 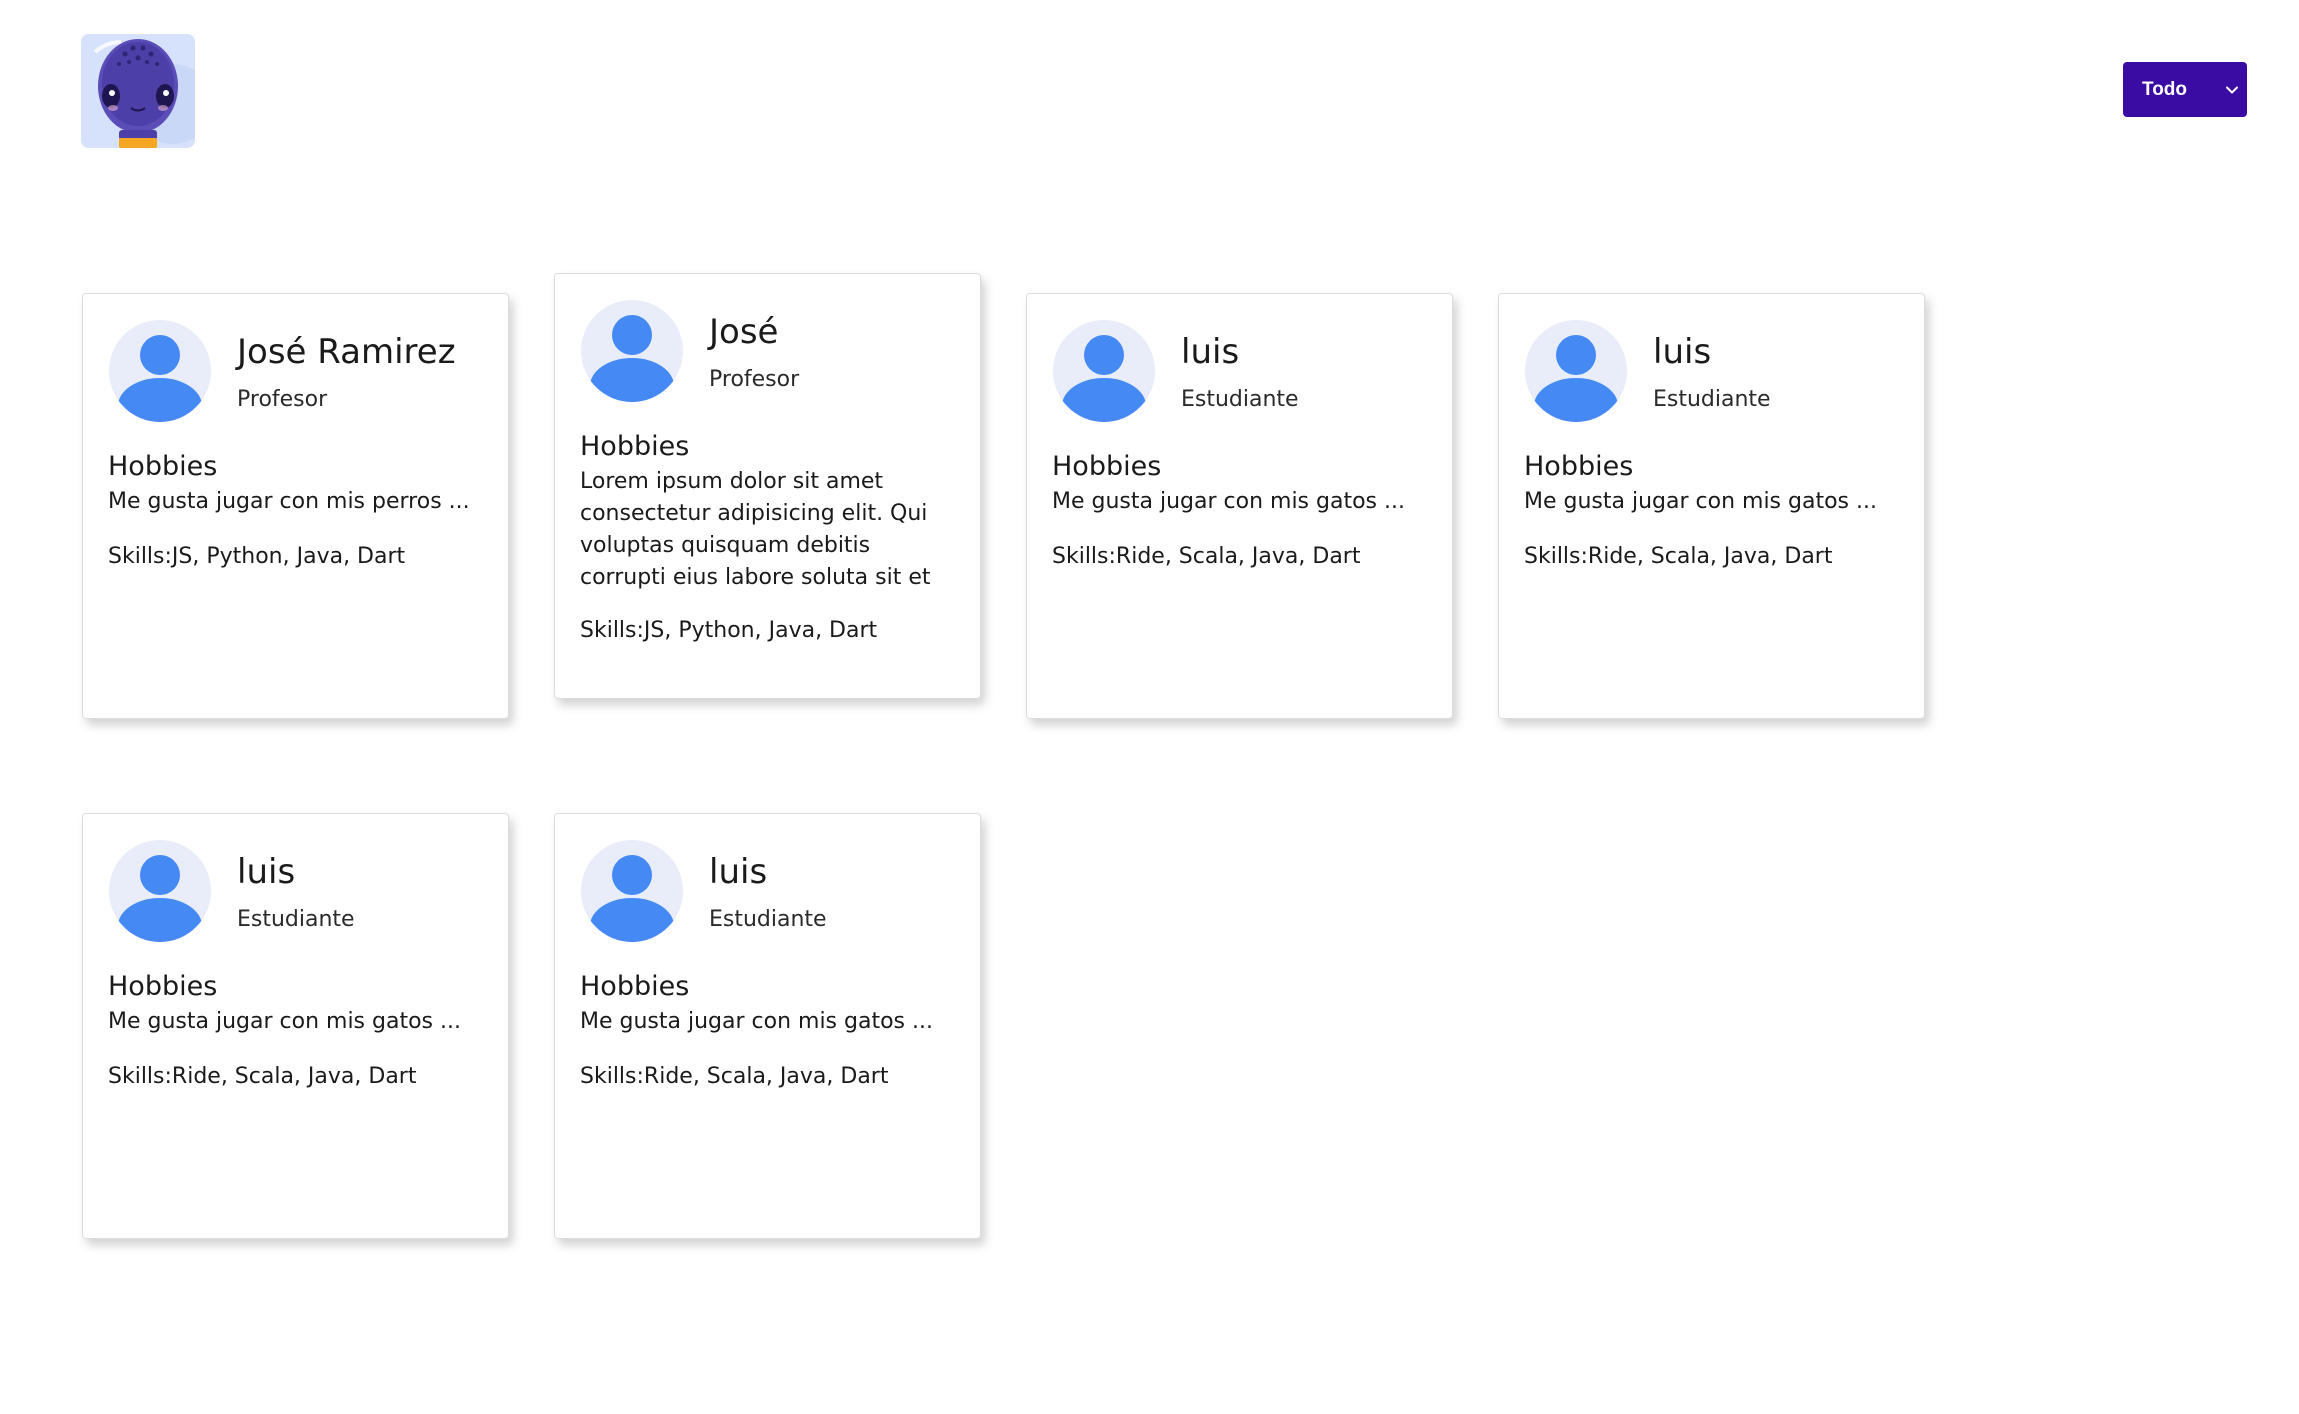 What do you see at coordinates (2232, 89) in the screenshot?
I see `chevron-down-icon` at bounding box center [2232, 89].